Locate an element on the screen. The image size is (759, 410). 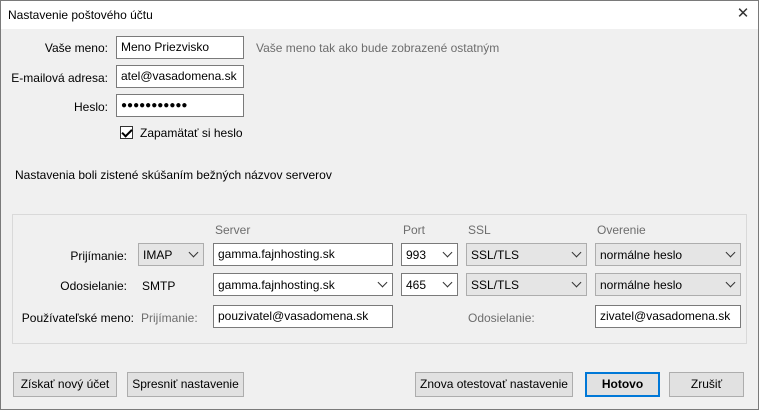
incoming-username-input: pouzivatel@vasadomena.sk is located at coordinates (303, 316).